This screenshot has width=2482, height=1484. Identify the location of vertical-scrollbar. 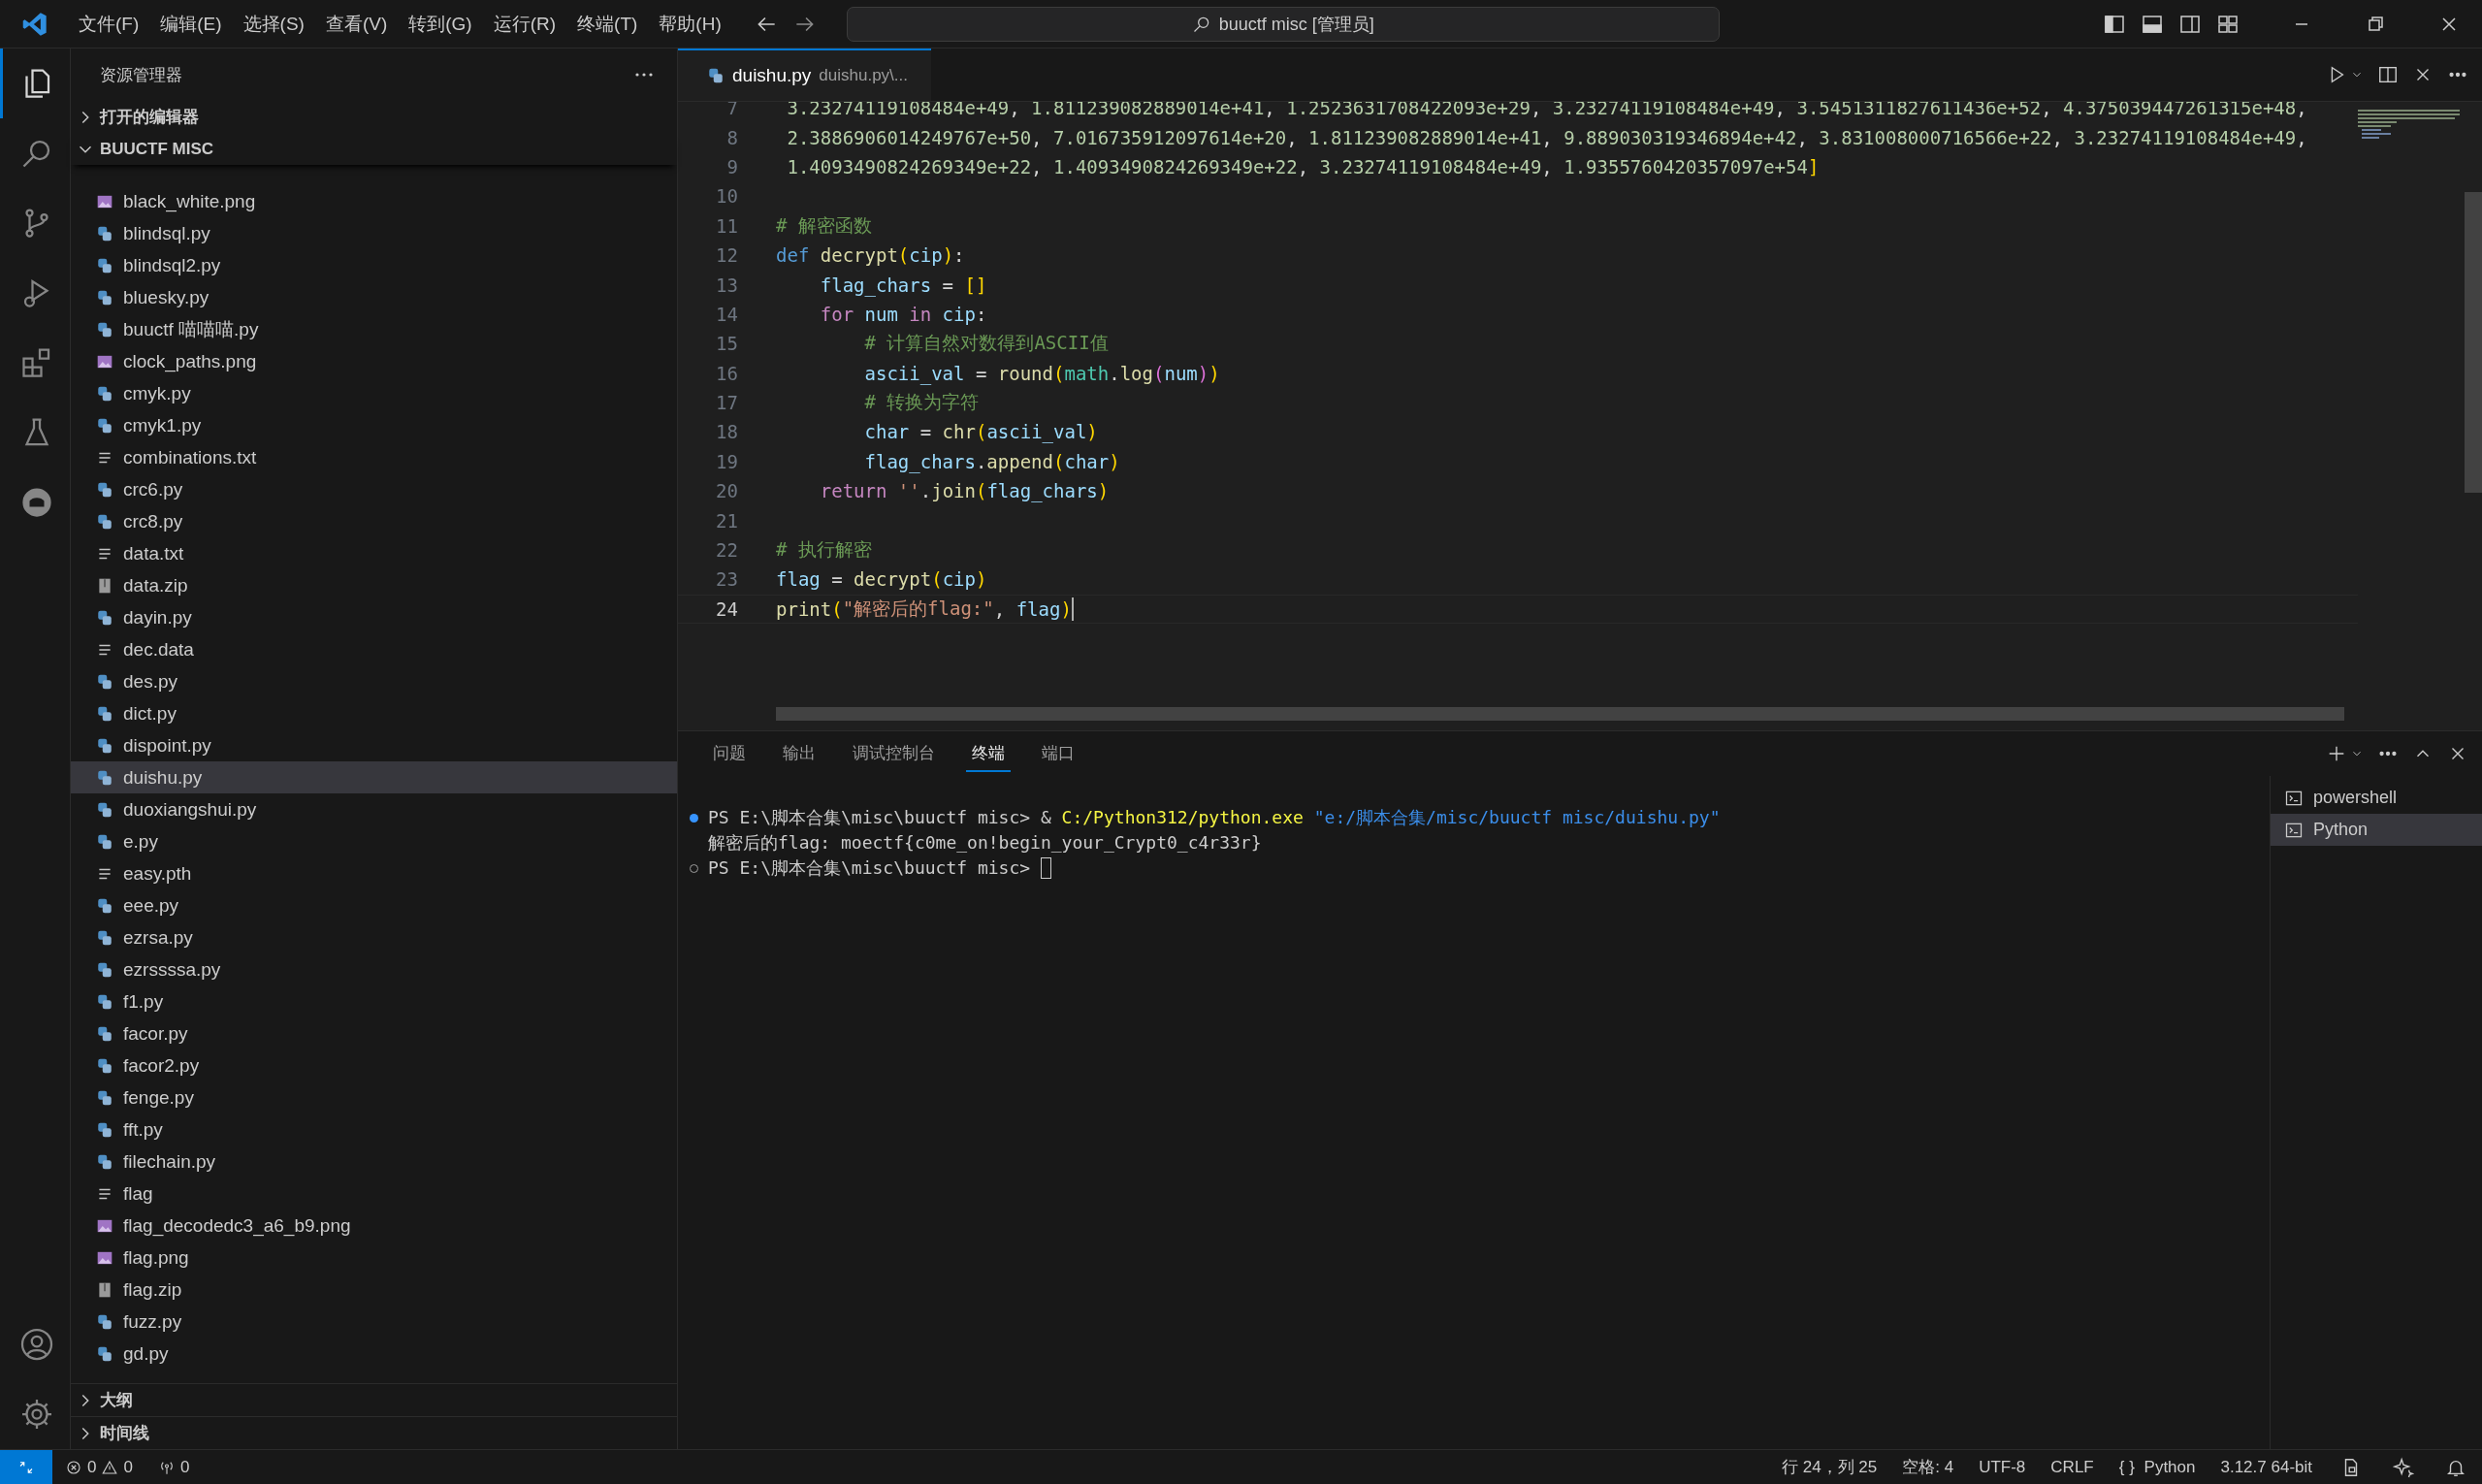
(2473, 343).